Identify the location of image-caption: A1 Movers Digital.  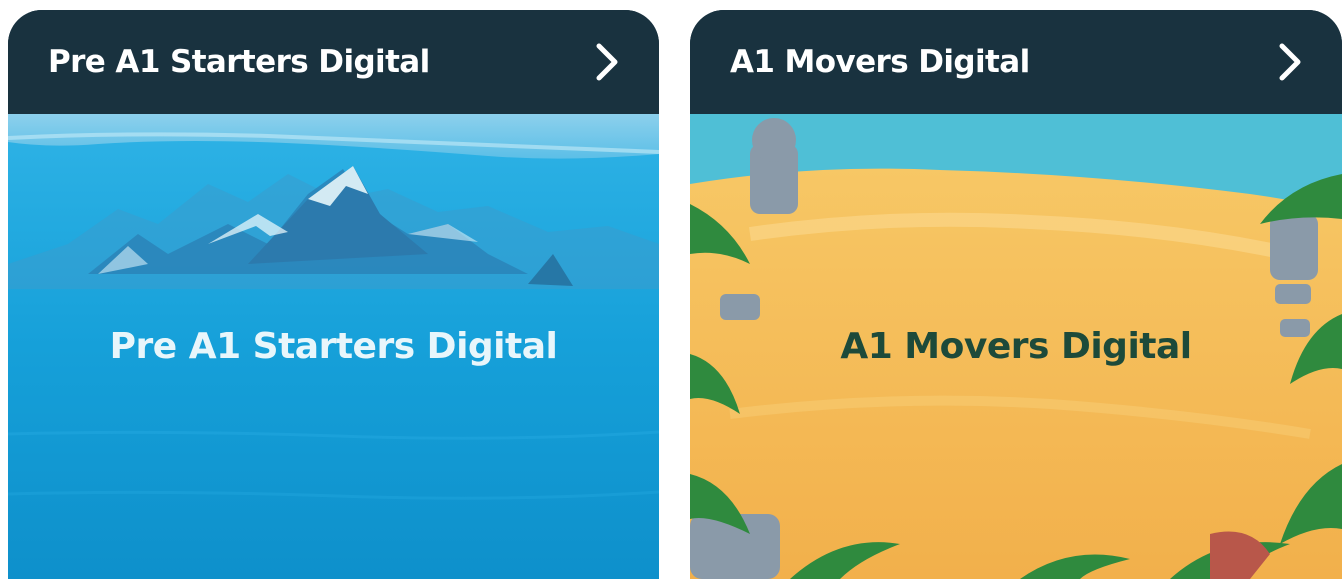
(1016, 346).